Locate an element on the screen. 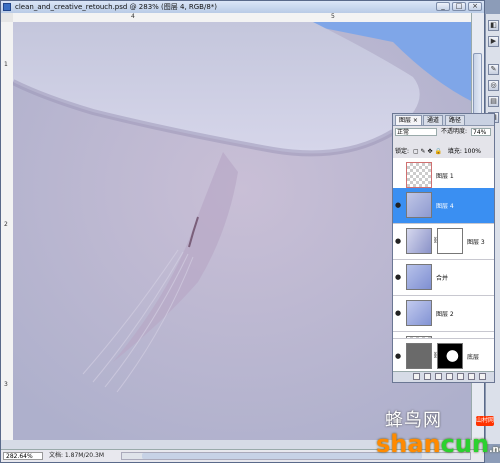  watermark-suffix: .net is located at coordinates (494, 450).